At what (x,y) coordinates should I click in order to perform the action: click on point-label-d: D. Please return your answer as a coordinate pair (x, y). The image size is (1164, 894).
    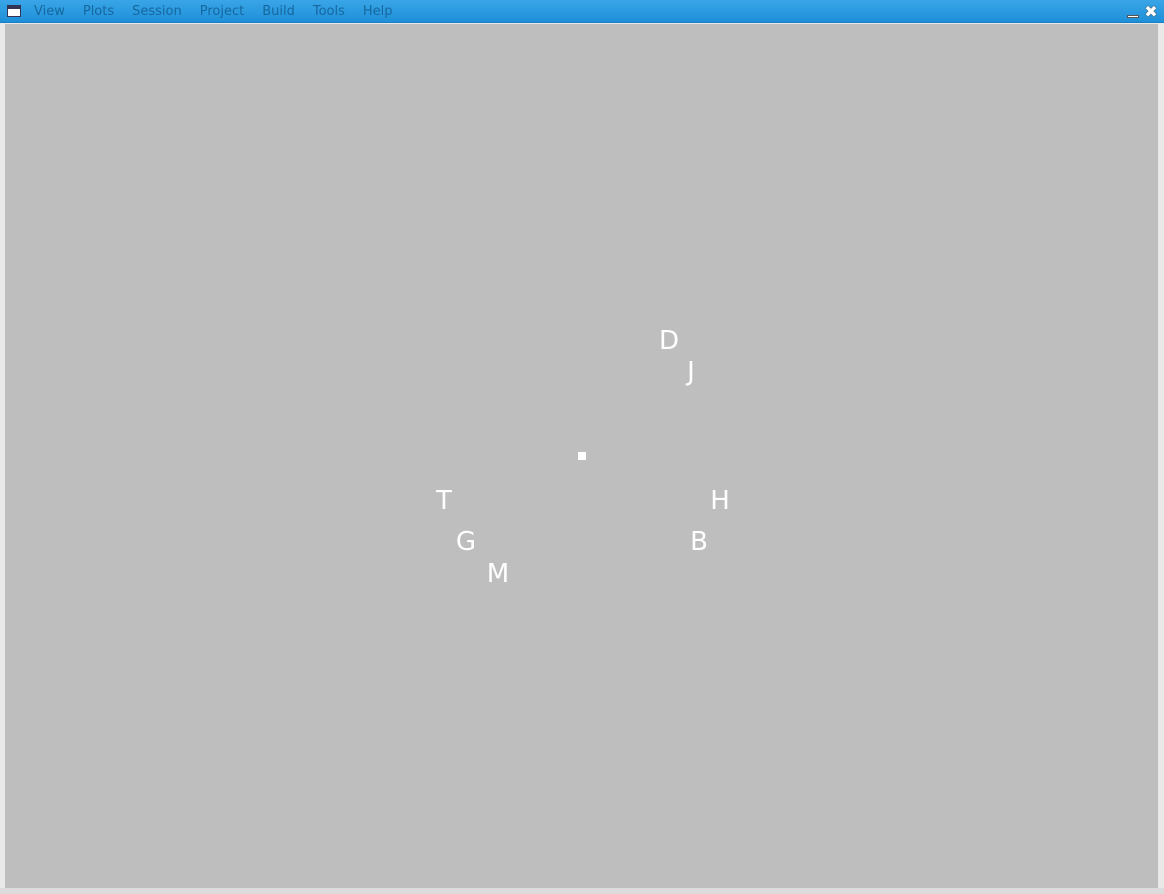
    Looking at the image, I should click on (669, 341).